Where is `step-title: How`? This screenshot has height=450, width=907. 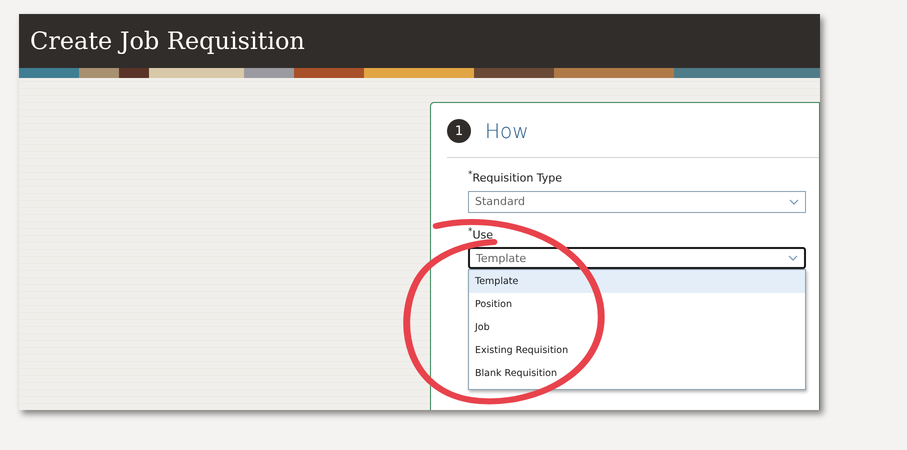
step-title: How is located at coordinates (507, 131).